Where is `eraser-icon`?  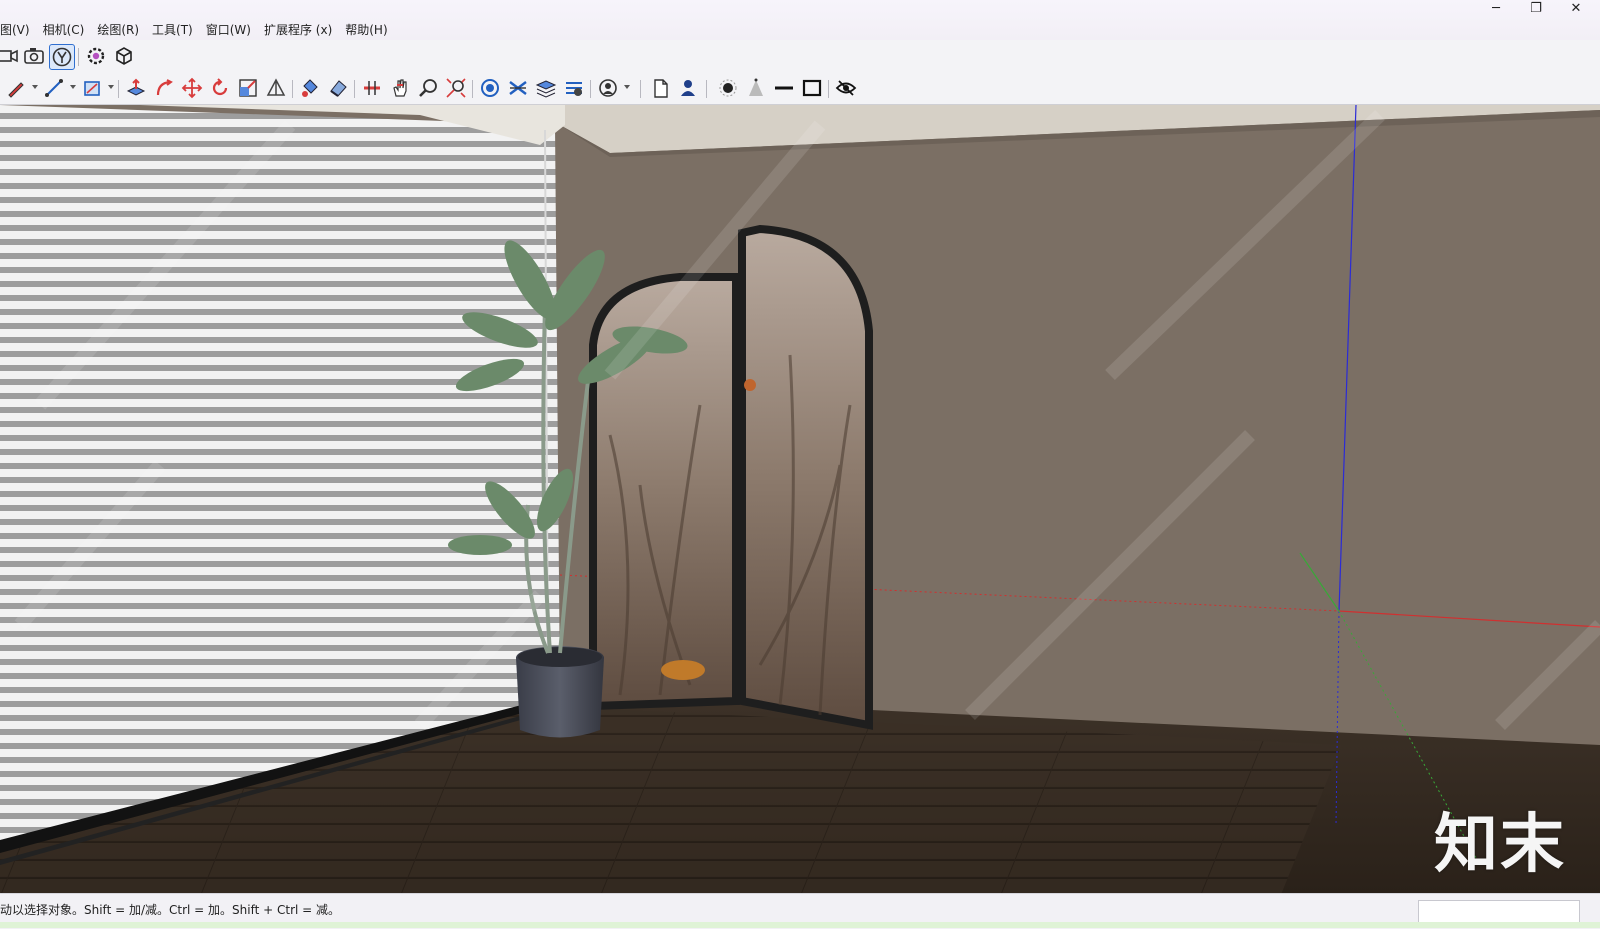 eraser-icon is located at coordinates (338, 88).